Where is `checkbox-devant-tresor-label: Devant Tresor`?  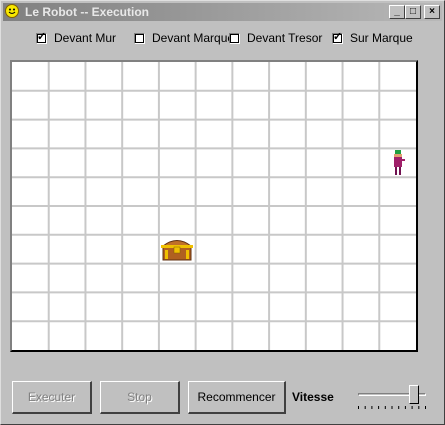 checkbox-devant-tresor-label: Devant Tresor is located at coordinates (285, 38).